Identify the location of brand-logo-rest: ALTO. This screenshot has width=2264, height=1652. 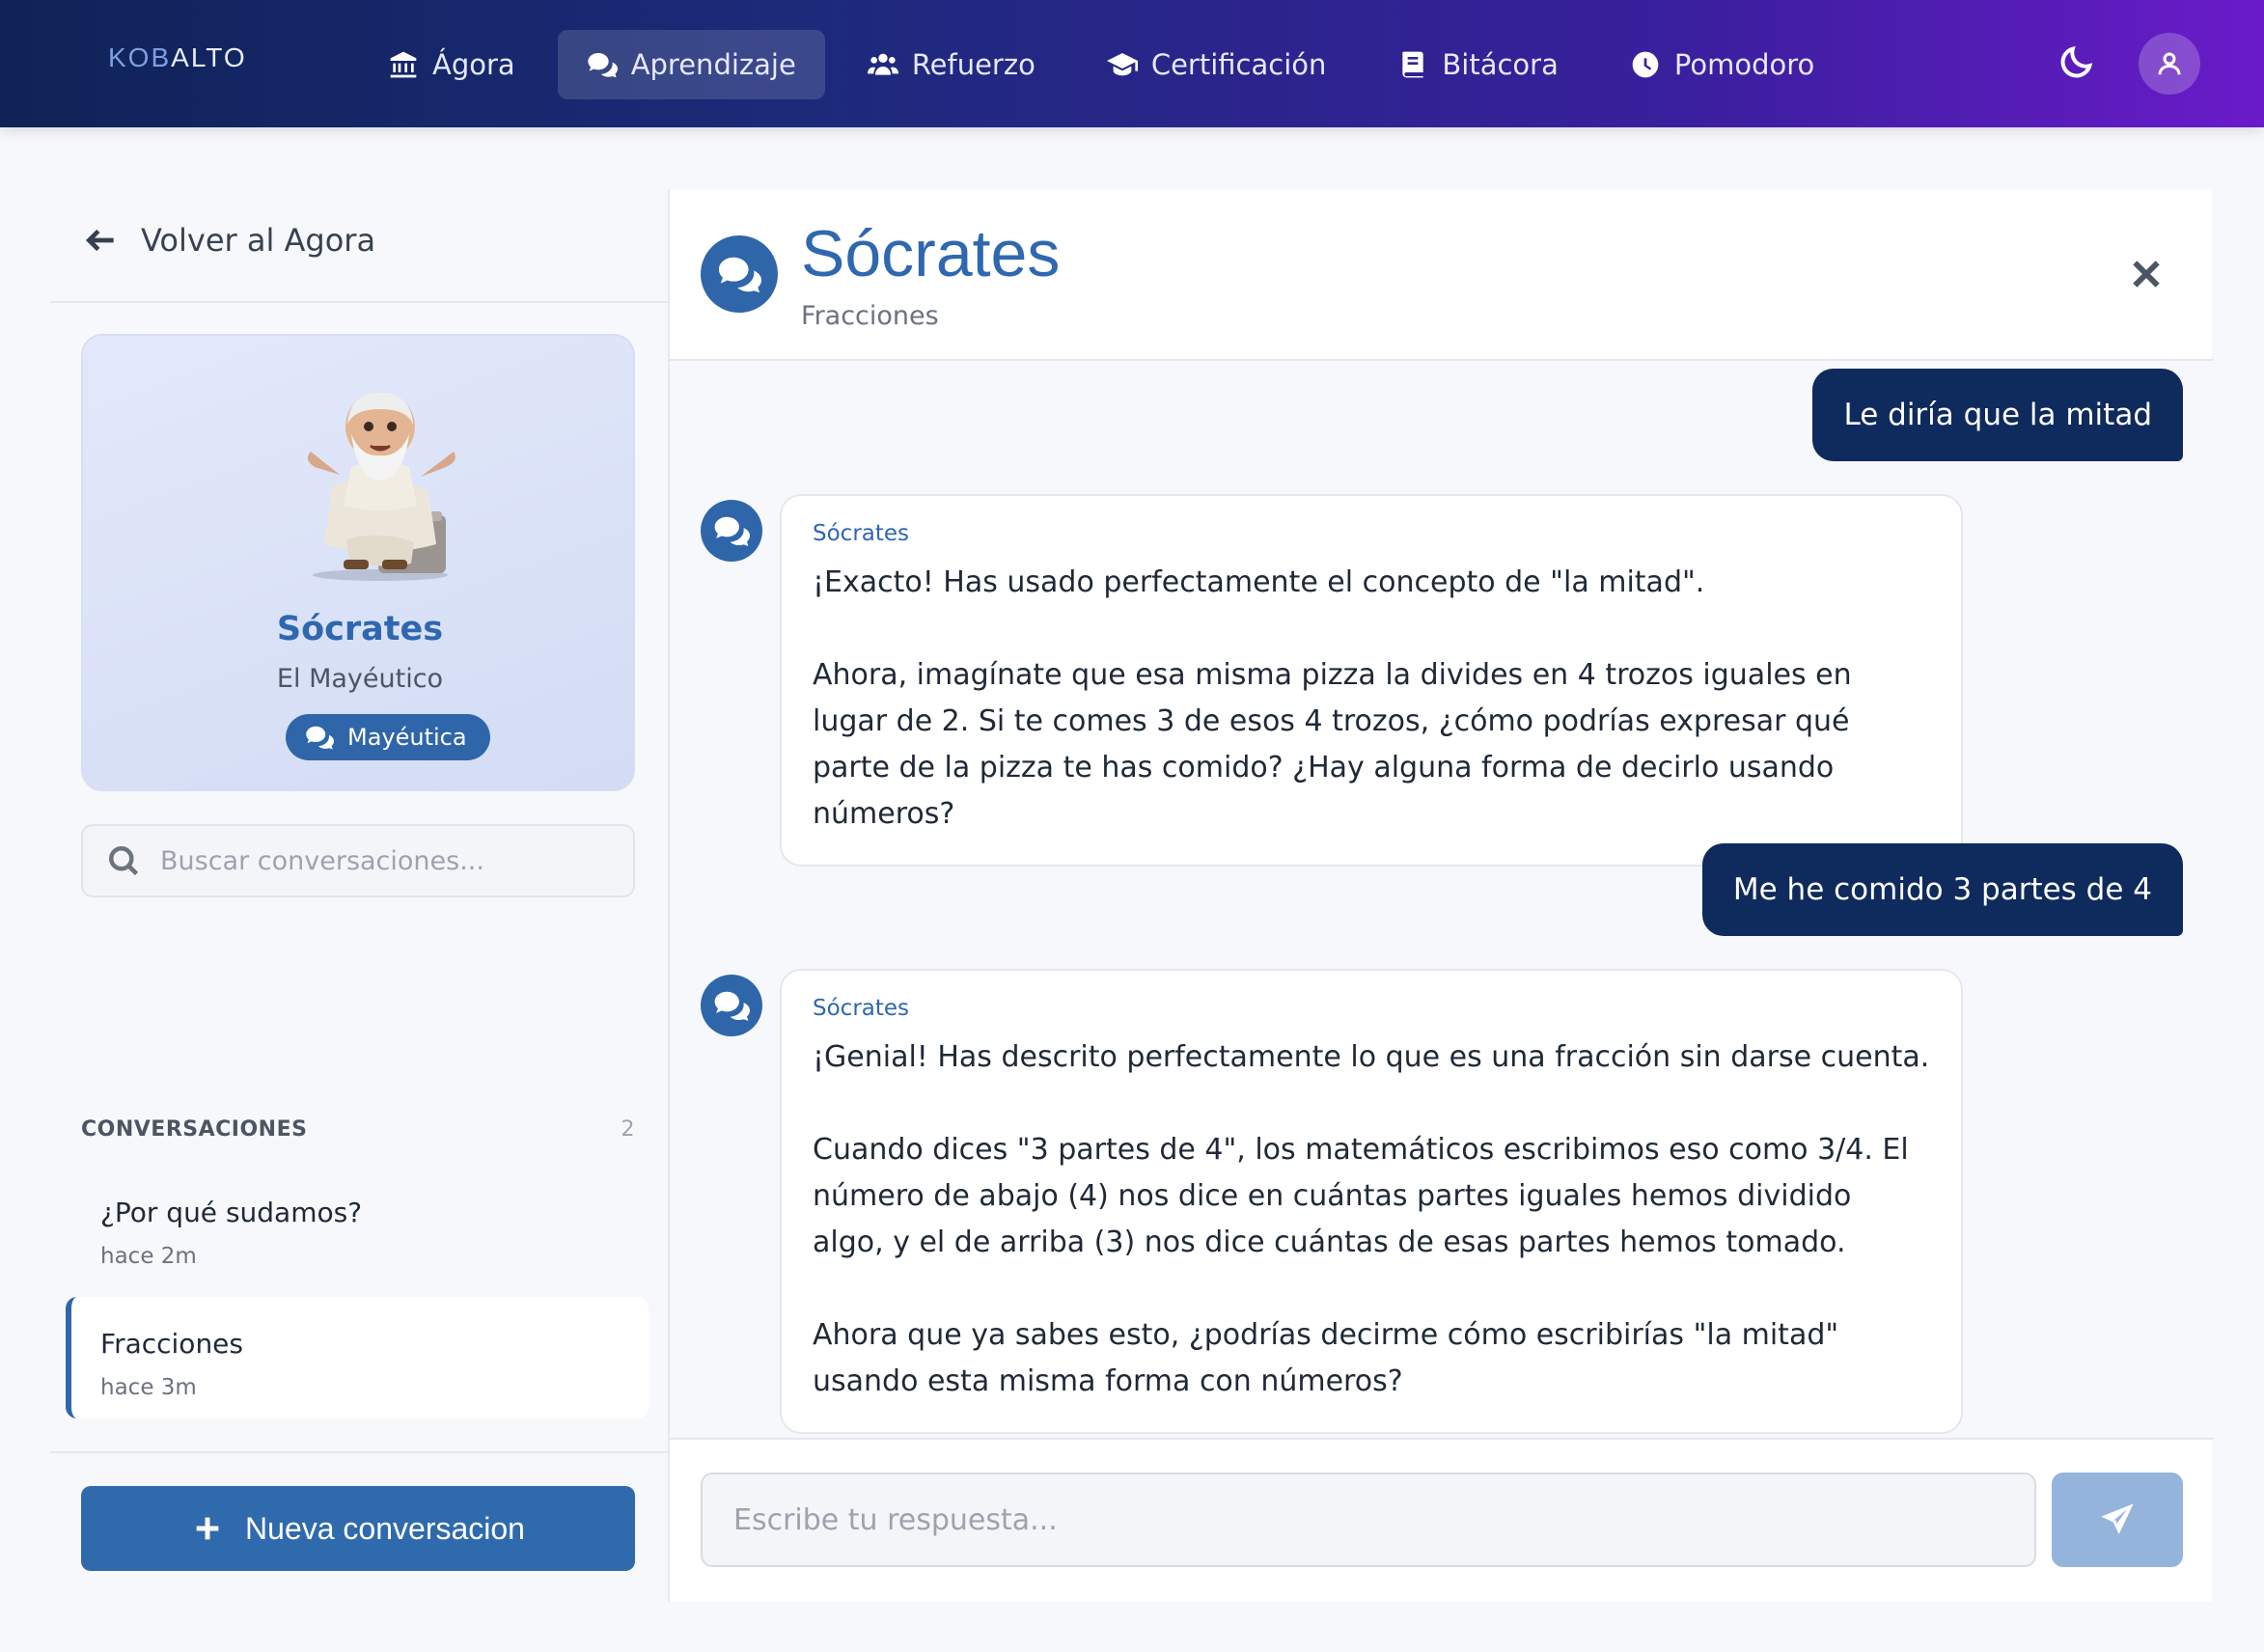
(209, 57).